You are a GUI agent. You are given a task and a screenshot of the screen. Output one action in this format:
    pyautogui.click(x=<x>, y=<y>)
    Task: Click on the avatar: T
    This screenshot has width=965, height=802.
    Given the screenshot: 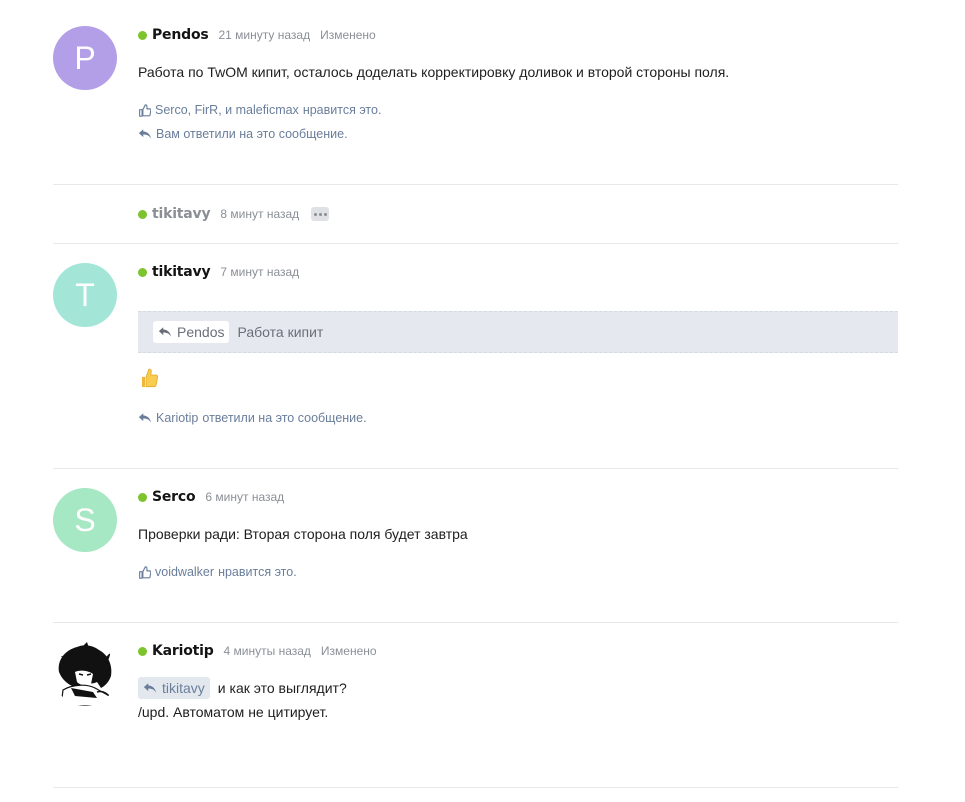 What is the action you would take?
    pyautogui.click(x=85, y=295)
    